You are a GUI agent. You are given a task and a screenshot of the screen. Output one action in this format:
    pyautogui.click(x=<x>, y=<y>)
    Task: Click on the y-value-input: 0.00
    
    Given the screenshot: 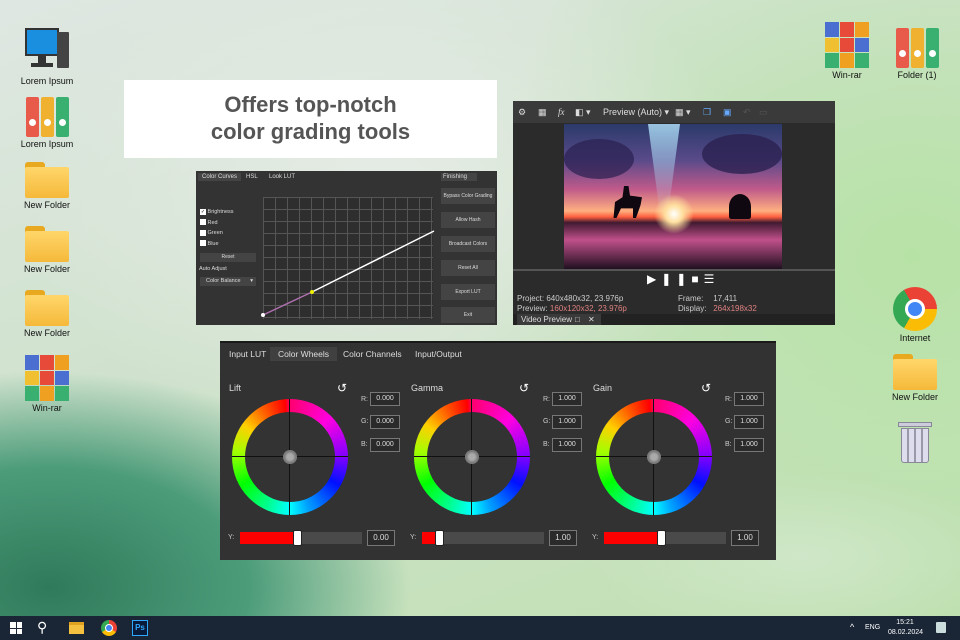 What is the action you would take?
    pyautogui.click(x=381, y=538)
    